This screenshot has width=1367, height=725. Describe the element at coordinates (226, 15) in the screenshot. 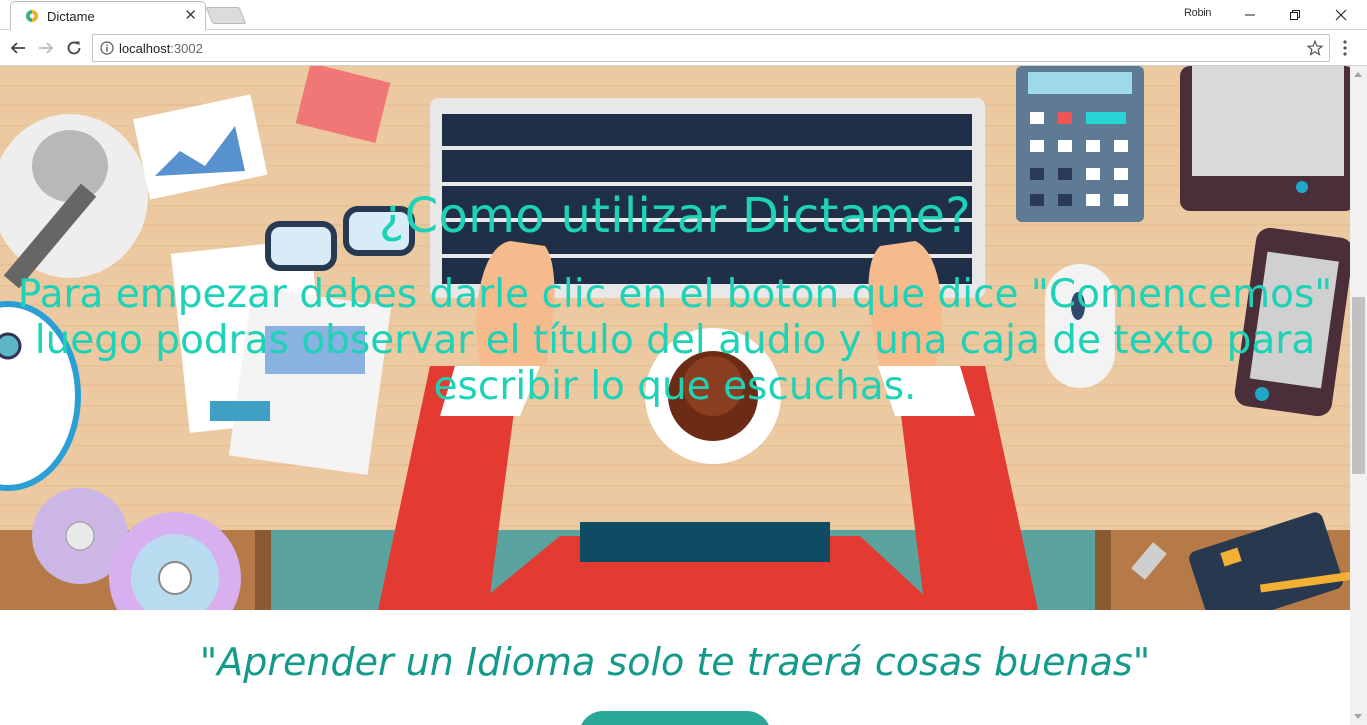

I see `new-tab-button` at that location.